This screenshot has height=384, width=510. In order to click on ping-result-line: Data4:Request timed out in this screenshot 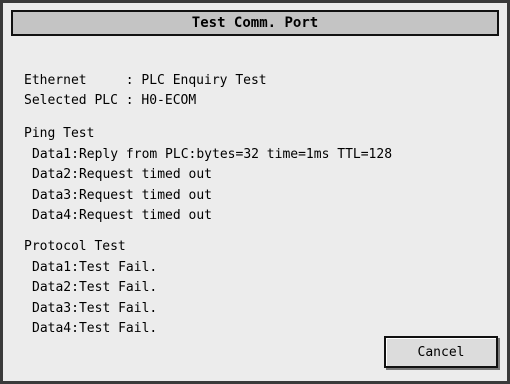, I will do `click(122, 215)`.